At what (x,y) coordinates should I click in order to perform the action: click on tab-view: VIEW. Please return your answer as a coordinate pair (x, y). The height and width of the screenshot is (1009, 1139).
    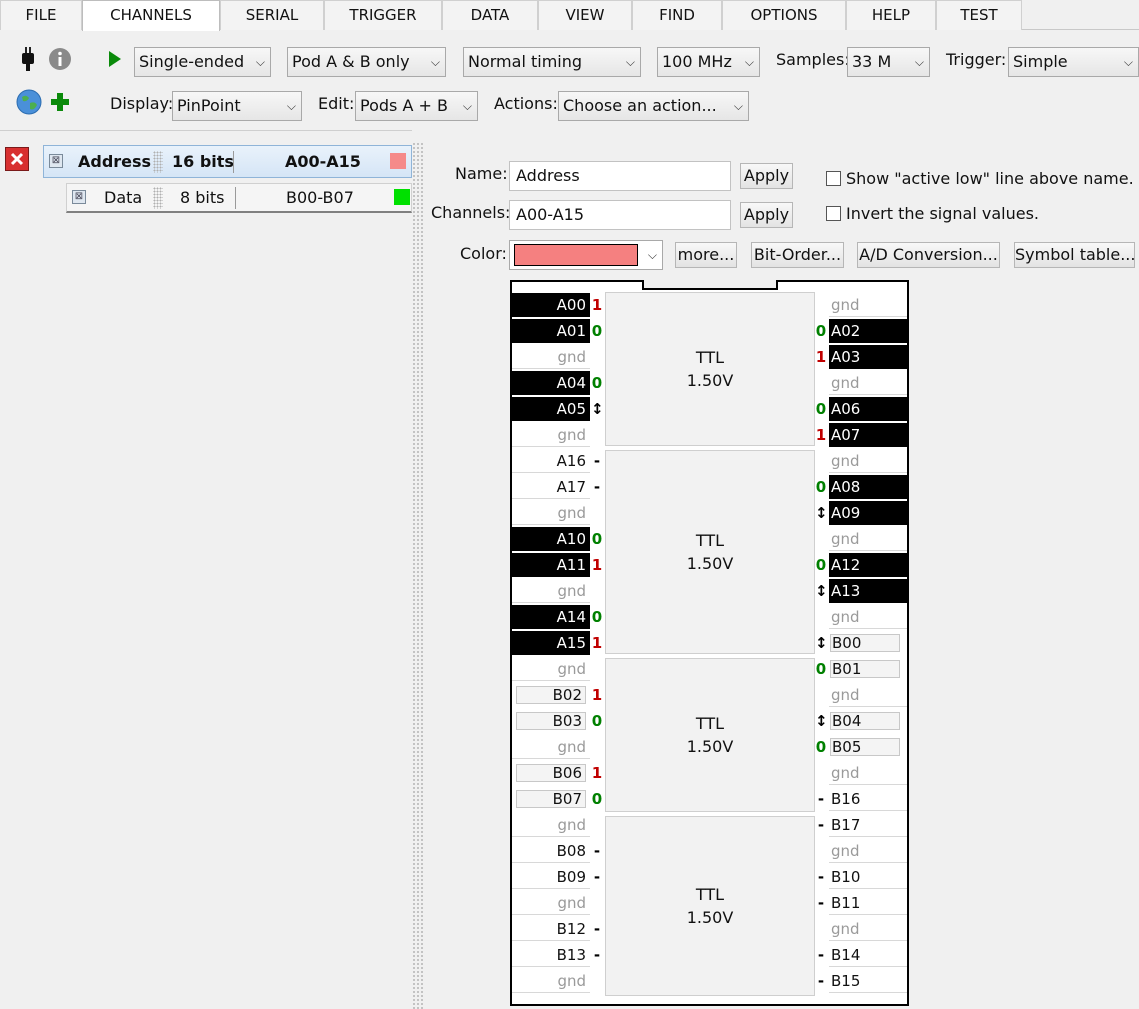
    Looking at the image, I should click on (585, 15).